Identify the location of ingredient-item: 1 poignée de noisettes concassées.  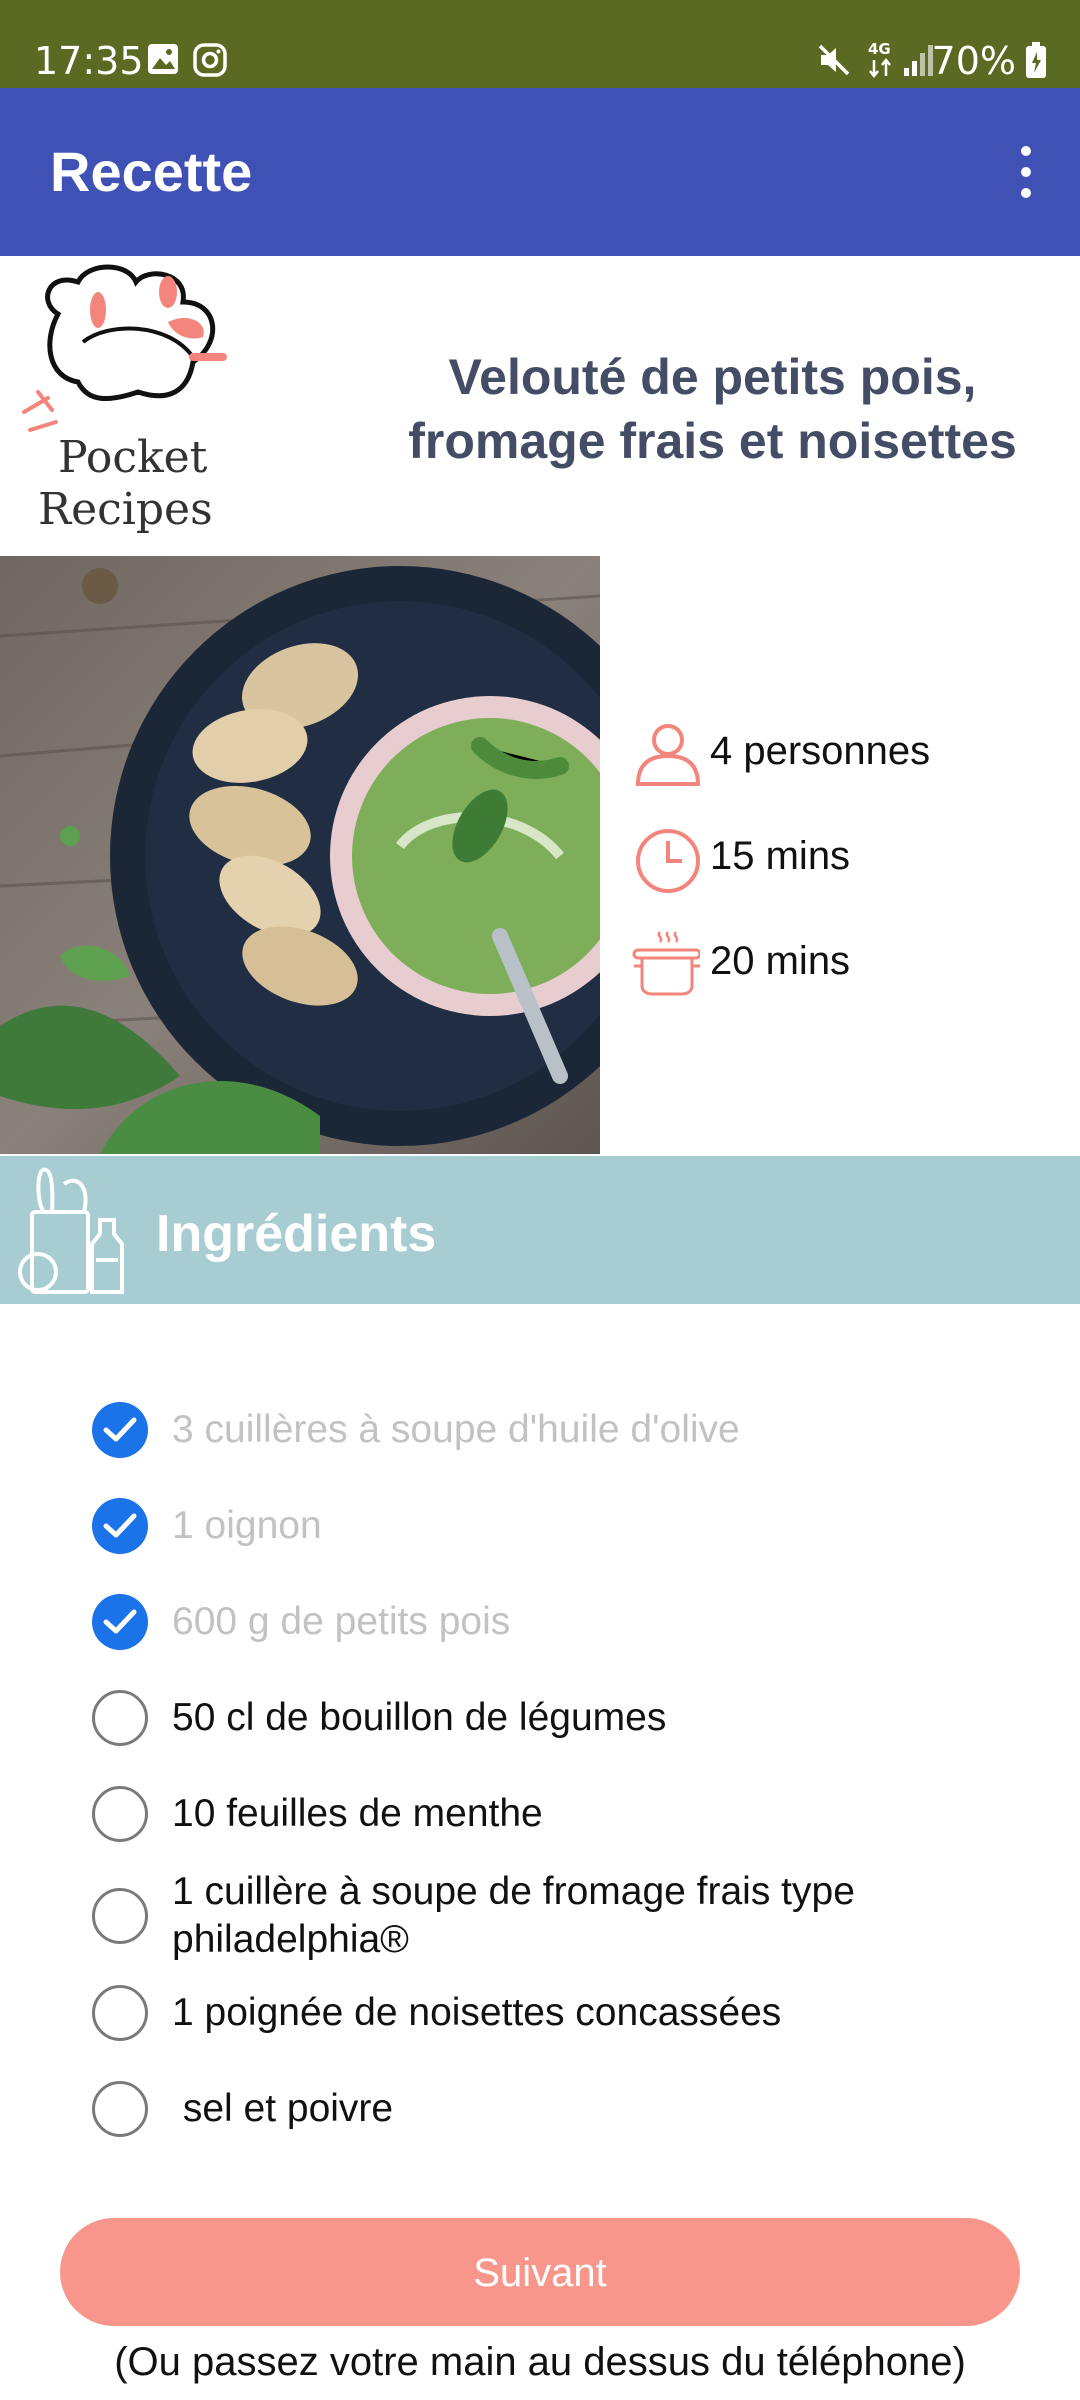
(572, 2013).